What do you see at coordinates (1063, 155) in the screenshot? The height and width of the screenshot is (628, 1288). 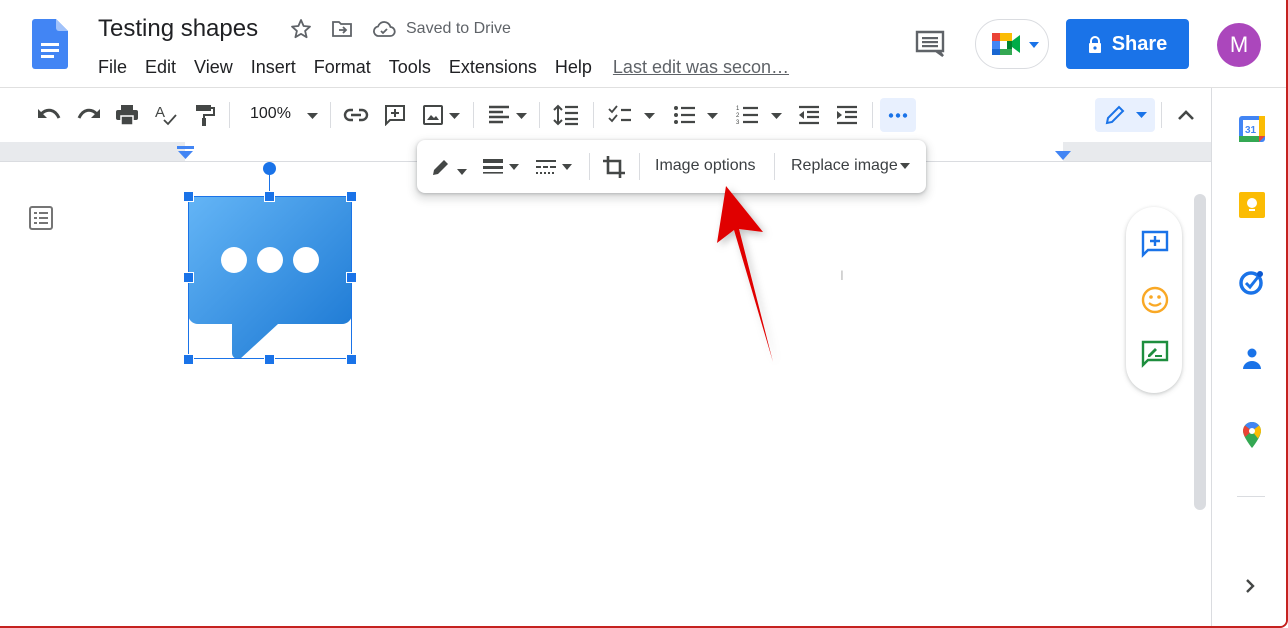 I see `right-indent-marker` at bounding box center [1063, 155].